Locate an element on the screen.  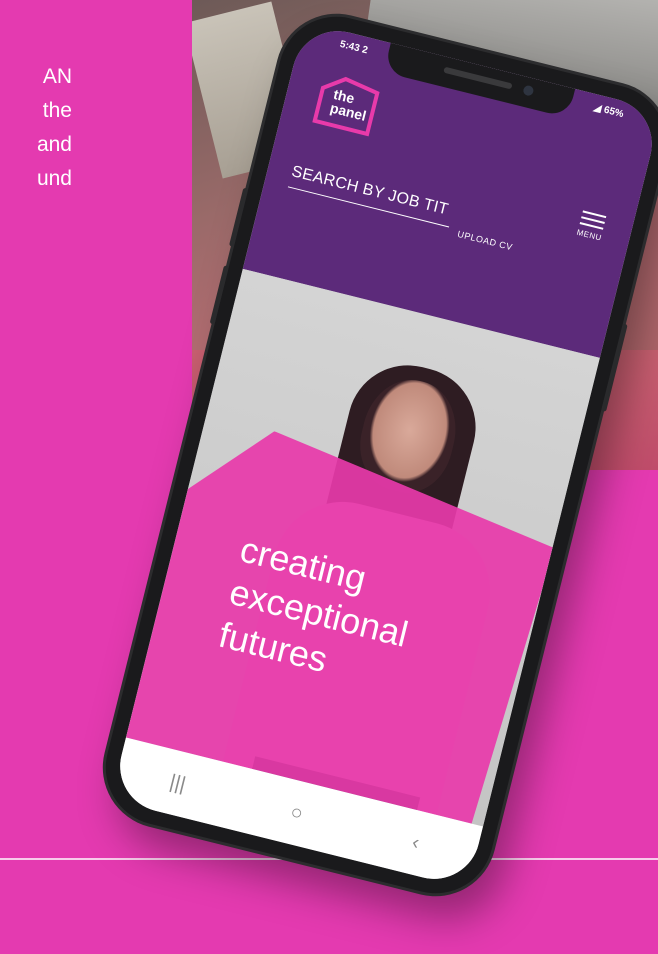
the-panel-logo: the panel is located at coordinates (347, 103).